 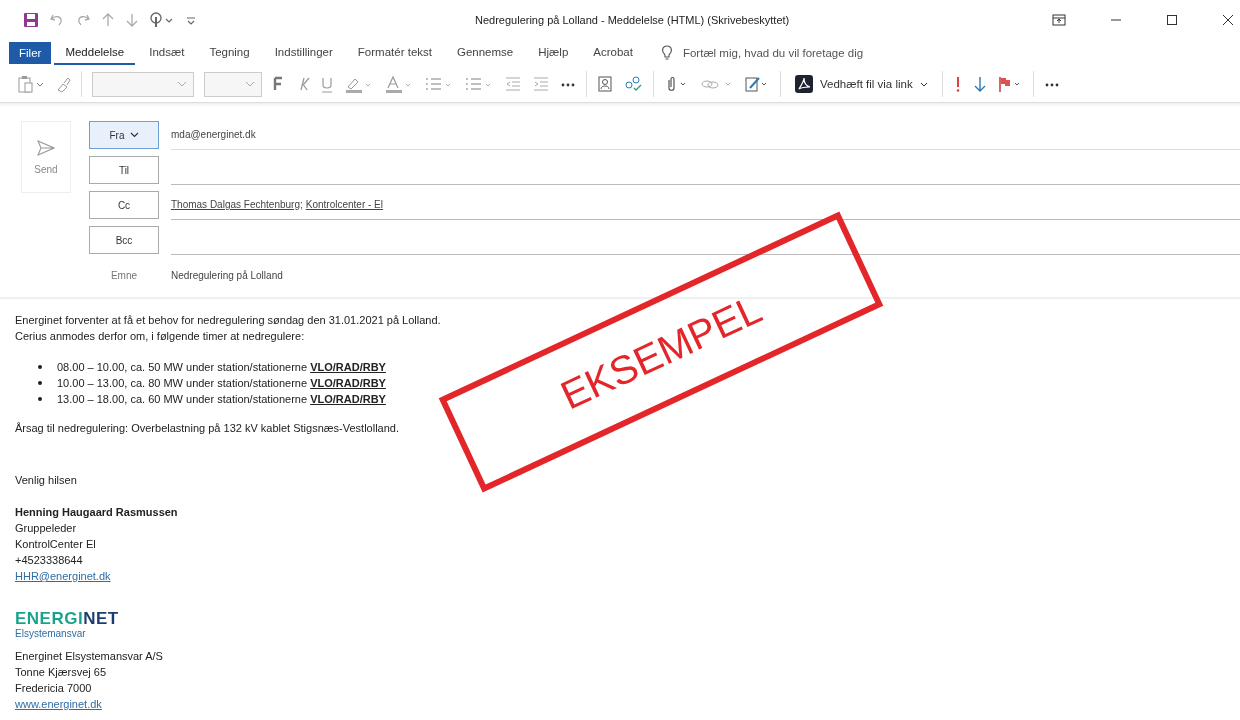 I want to click on maximize-icon, so click(x=1172, y=20).